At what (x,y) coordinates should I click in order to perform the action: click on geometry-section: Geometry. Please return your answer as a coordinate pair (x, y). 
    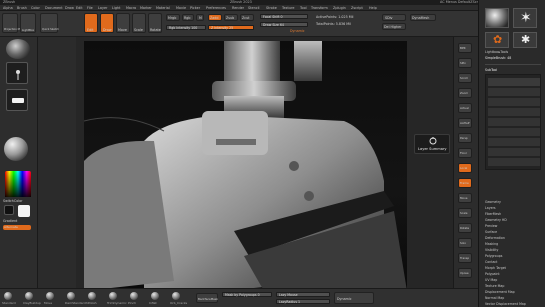
    Looking at the image, I should click on (493, 202).